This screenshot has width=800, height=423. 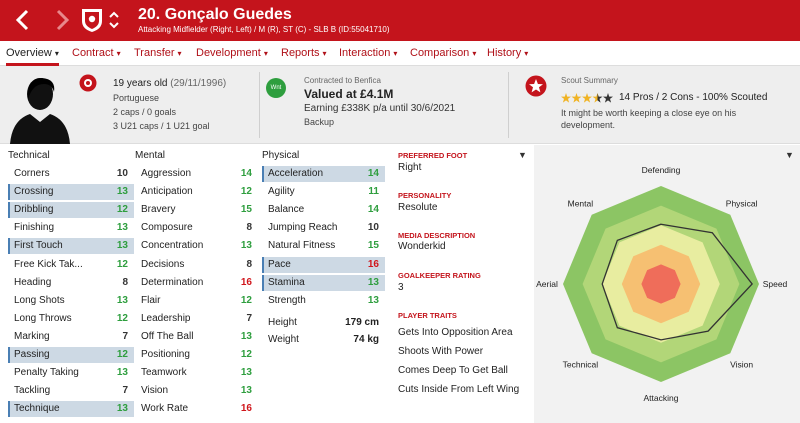 I want to click on contract-club: Contracted to Benfica, so click(x=342, y=80).